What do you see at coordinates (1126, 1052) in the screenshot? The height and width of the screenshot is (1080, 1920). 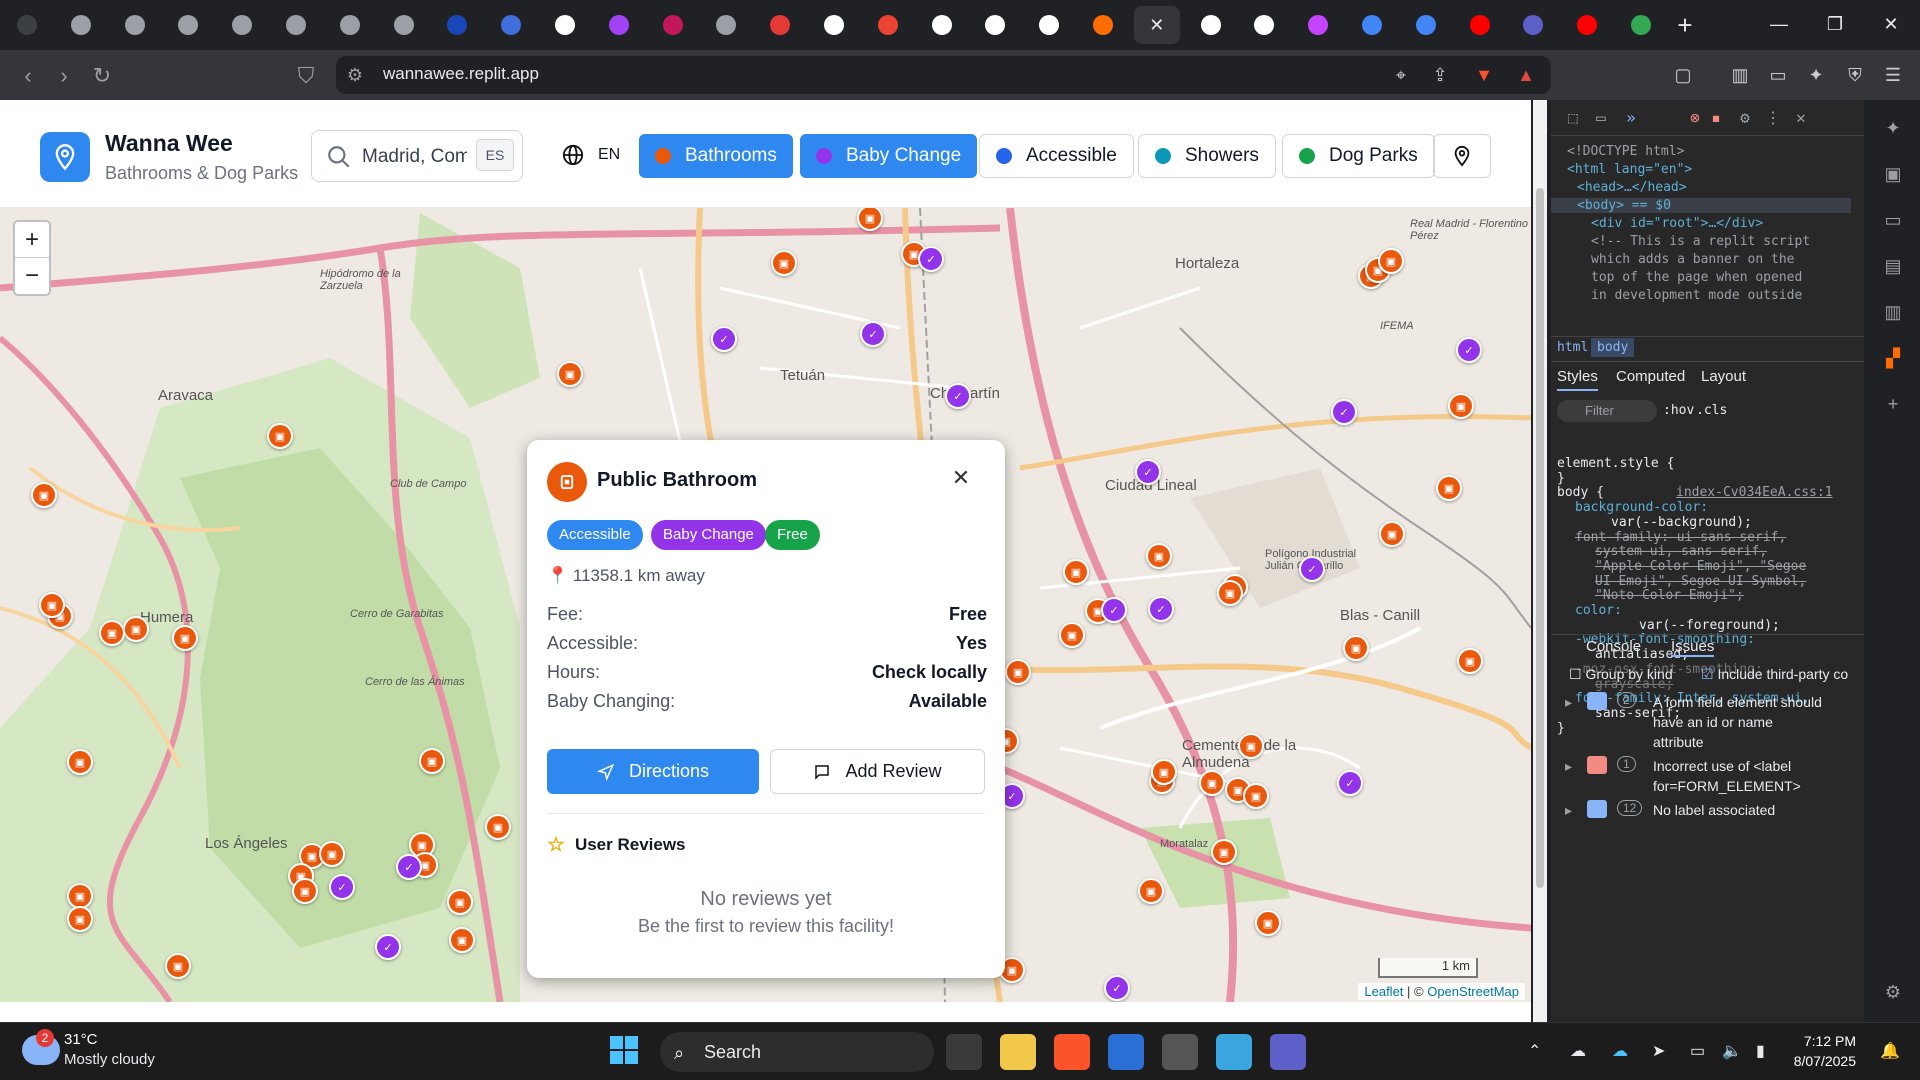 I see `store-icon` at bounding box center [1126, 1052].